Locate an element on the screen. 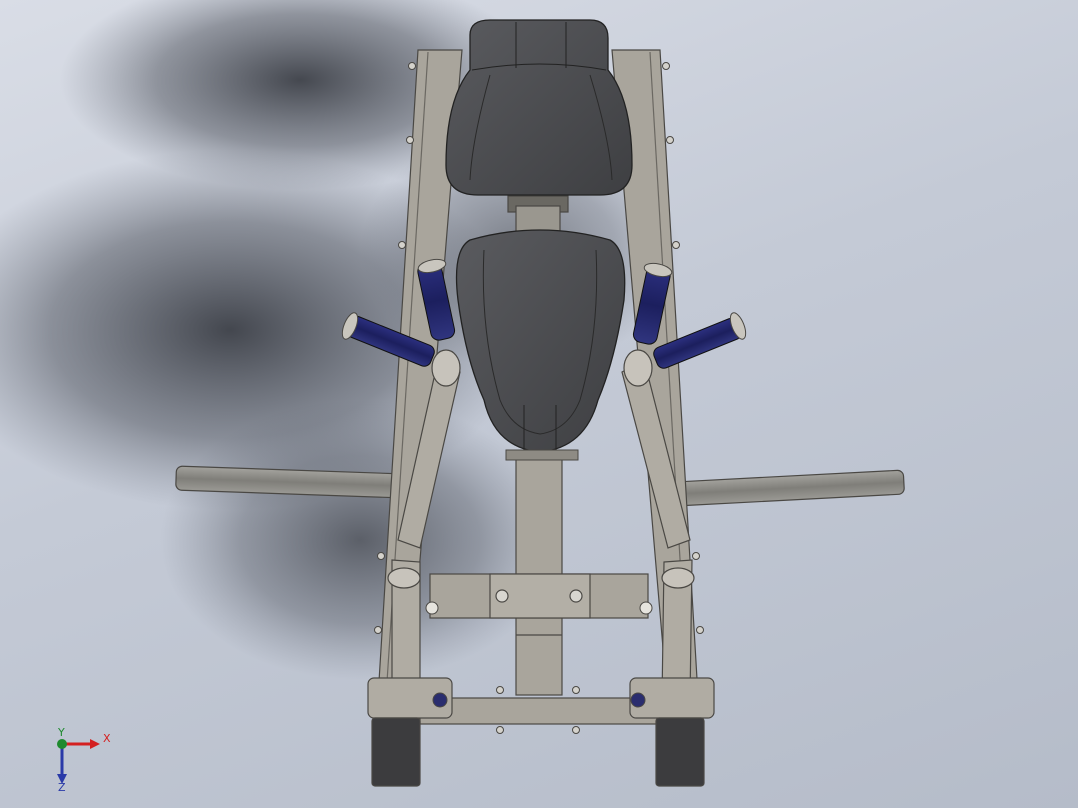 This screenshot has width=1078, height=808. z-axis-arrow is located at coordinates (62, 764).